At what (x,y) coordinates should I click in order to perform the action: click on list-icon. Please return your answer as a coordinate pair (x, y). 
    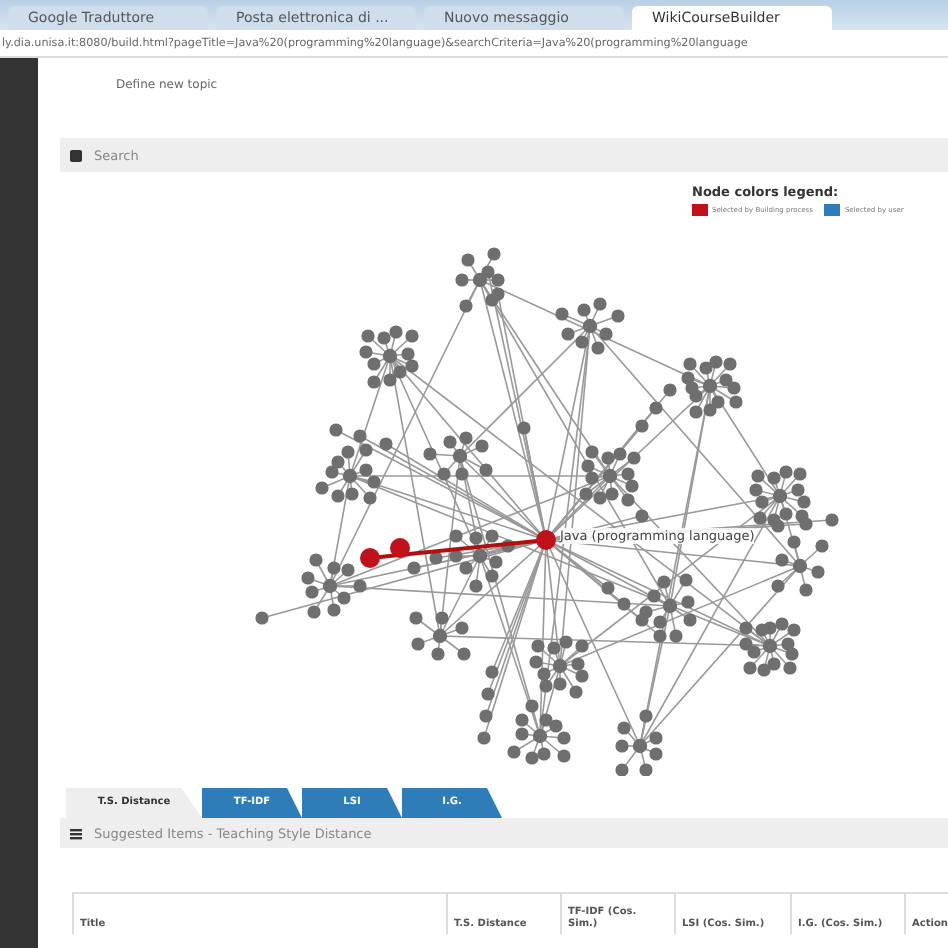
    Looking at the image, I should click on (76, 833).